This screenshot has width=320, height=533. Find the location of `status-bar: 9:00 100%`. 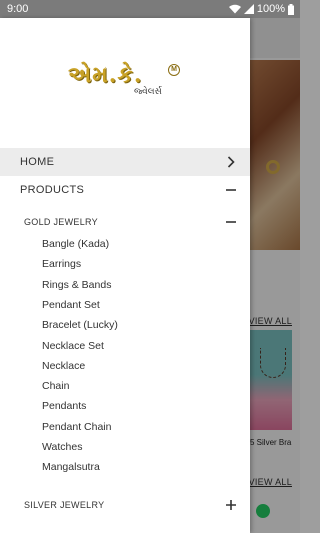

status-bar: 9:00 100% is located at coordinates (150, 9).